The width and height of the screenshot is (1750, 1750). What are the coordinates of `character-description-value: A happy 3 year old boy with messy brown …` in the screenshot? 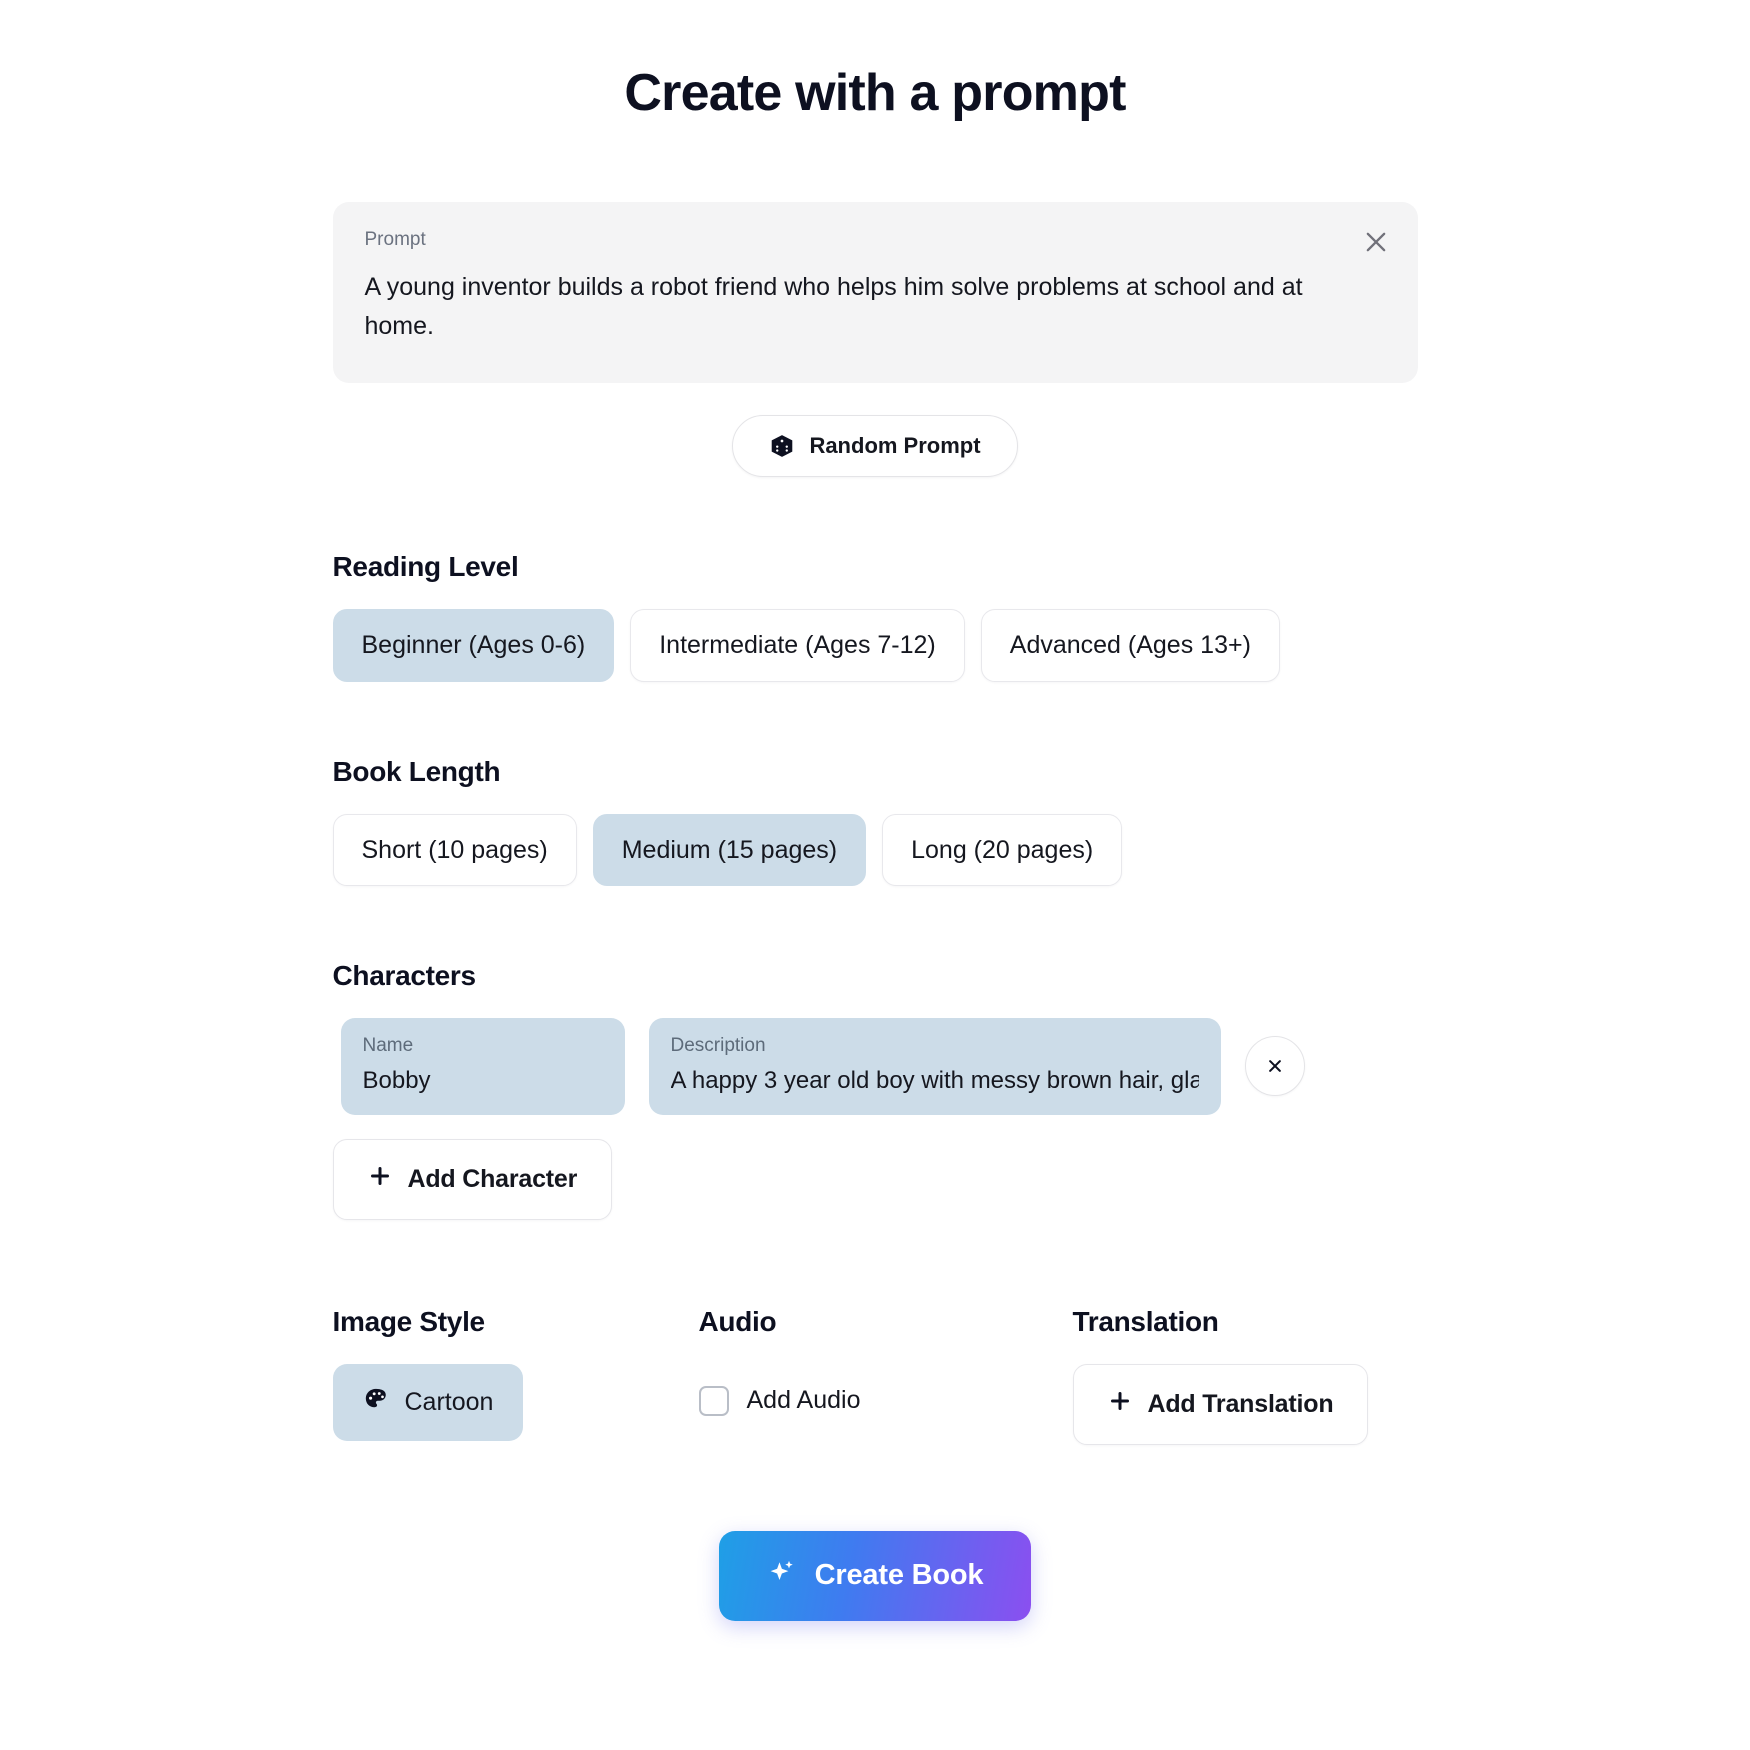 It's located at (934, 1080).